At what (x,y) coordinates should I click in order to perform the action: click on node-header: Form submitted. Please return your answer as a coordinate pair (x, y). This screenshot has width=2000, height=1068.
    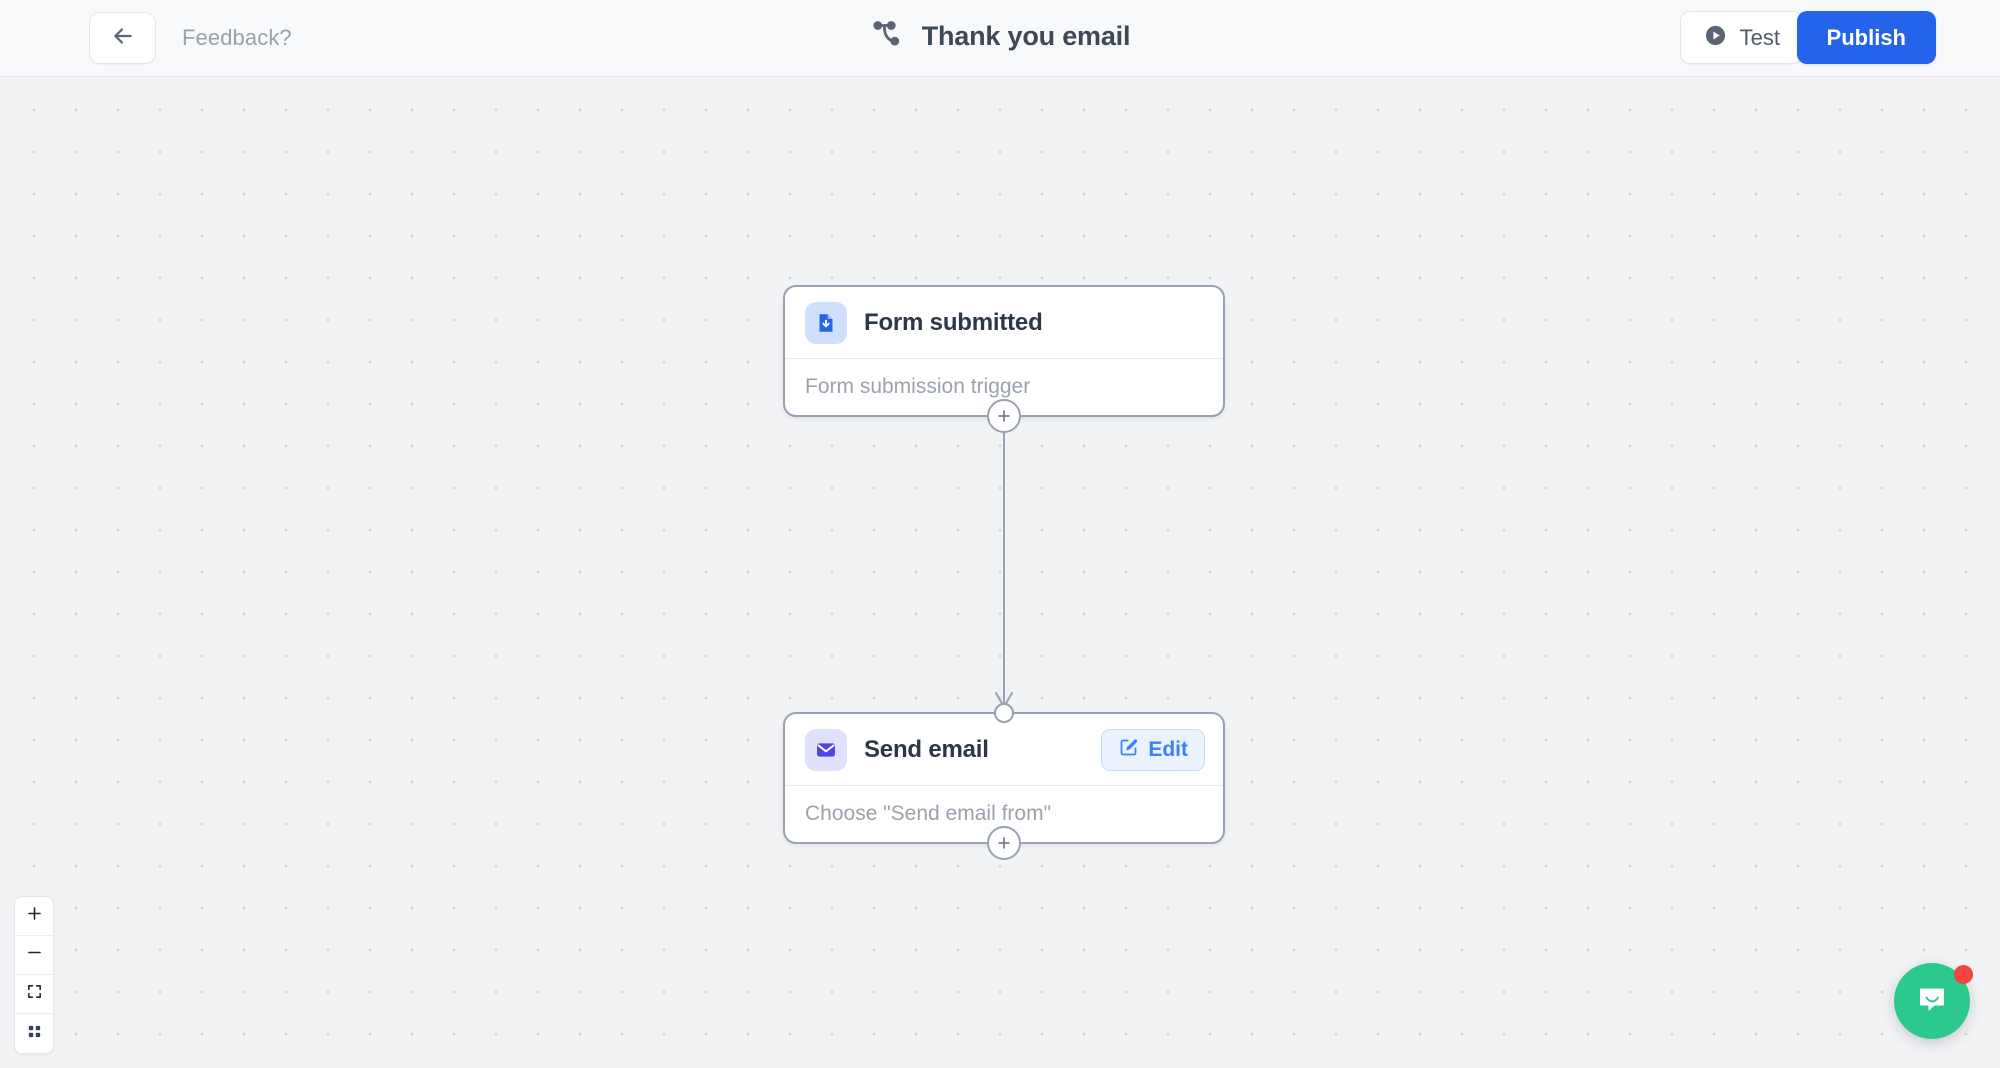
    Looking at the image, I should click on (1004, 323).